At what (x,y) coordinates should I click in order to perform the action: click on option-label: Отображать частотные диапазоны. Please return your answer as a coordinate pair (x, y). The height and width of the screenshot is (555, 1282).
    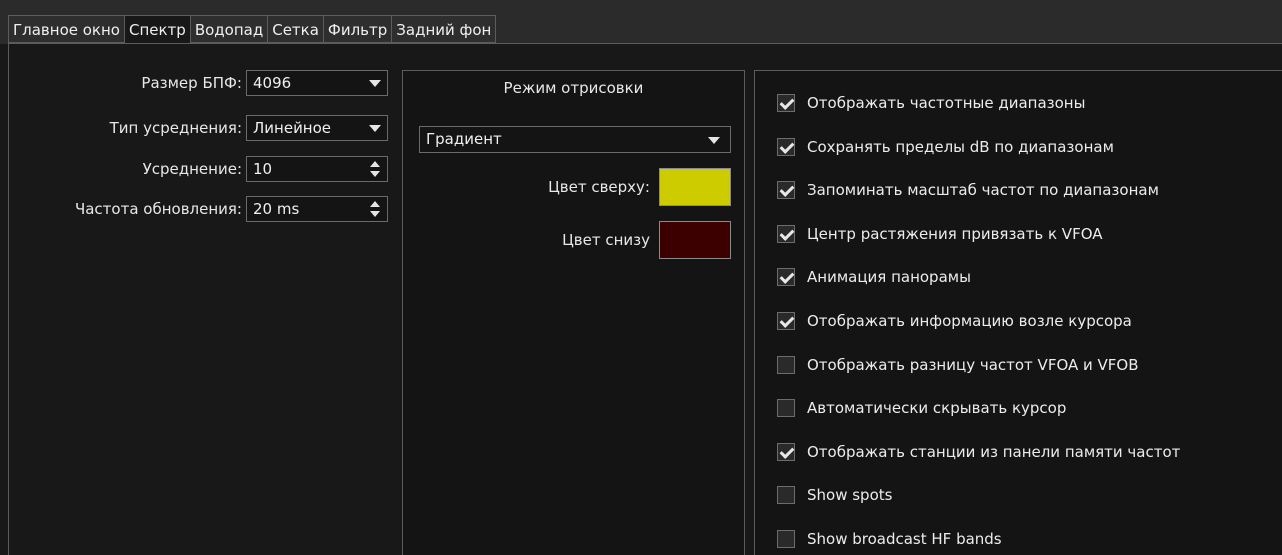
    Looking at the image, I should click on (946, 103).